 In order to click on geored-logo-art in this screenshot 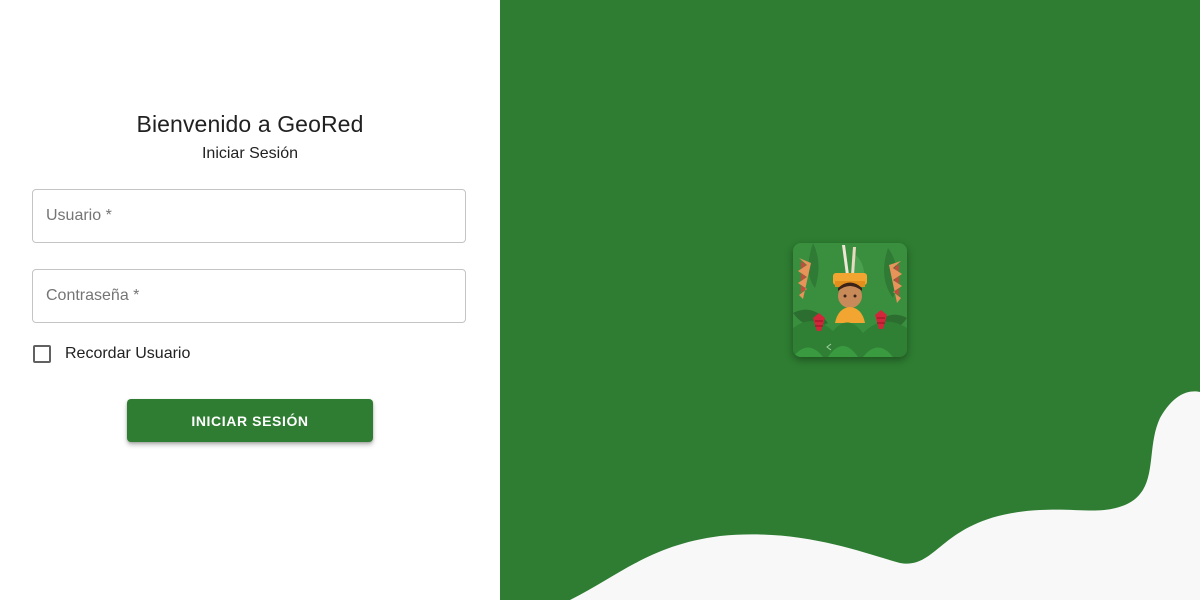, I will do `click(850, 300)`.